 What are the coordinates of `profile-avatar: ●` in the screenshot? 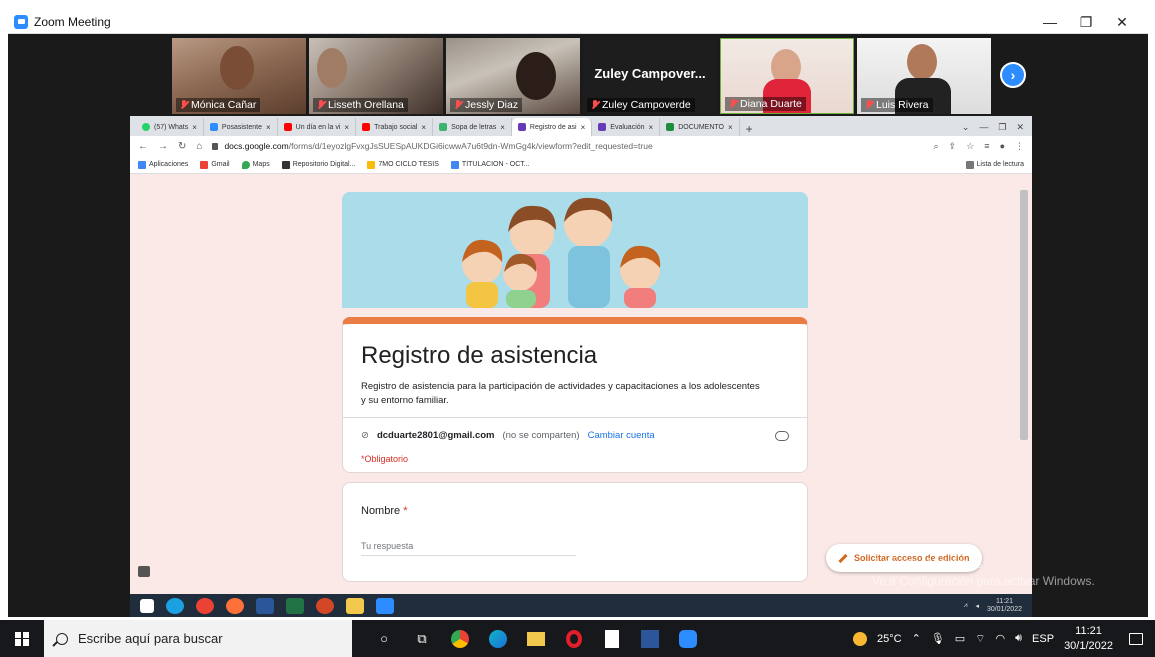 It's located at (1002, 146).